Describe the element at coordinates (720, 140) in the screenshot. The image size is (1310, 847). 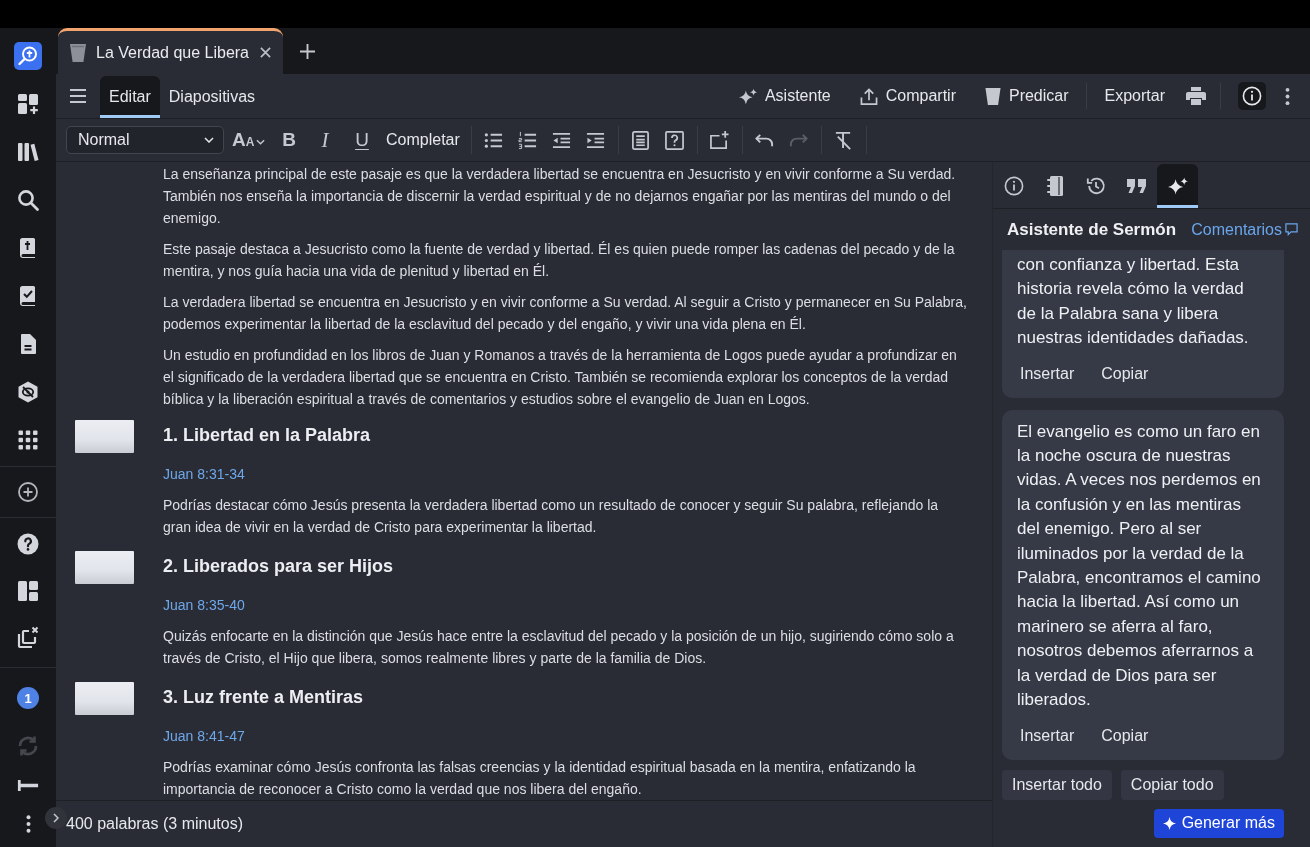
I see `add-frame-icon` at that location.